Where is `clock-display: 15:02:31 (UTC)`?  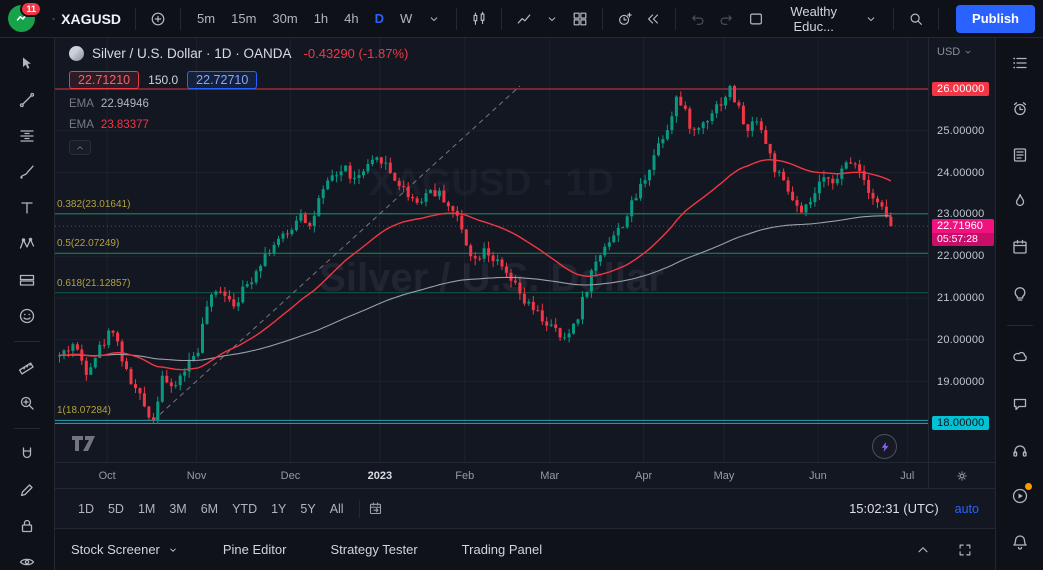 clock-display: 15:02:31 (UTC) is located at coordinates (894, 508).